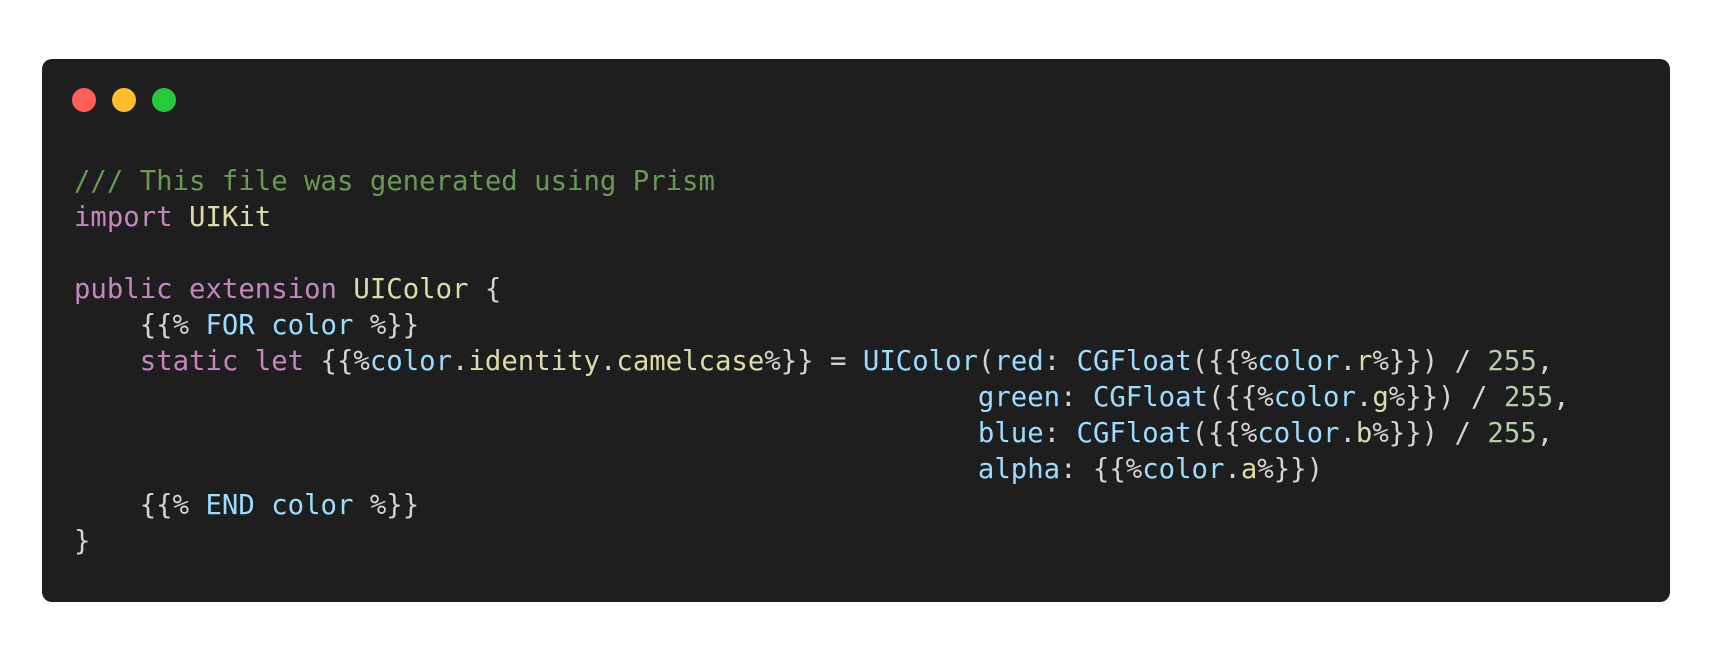  Describe the element at coordinates (123, 289) in the screenshot. I see `code-token: public` at that location.